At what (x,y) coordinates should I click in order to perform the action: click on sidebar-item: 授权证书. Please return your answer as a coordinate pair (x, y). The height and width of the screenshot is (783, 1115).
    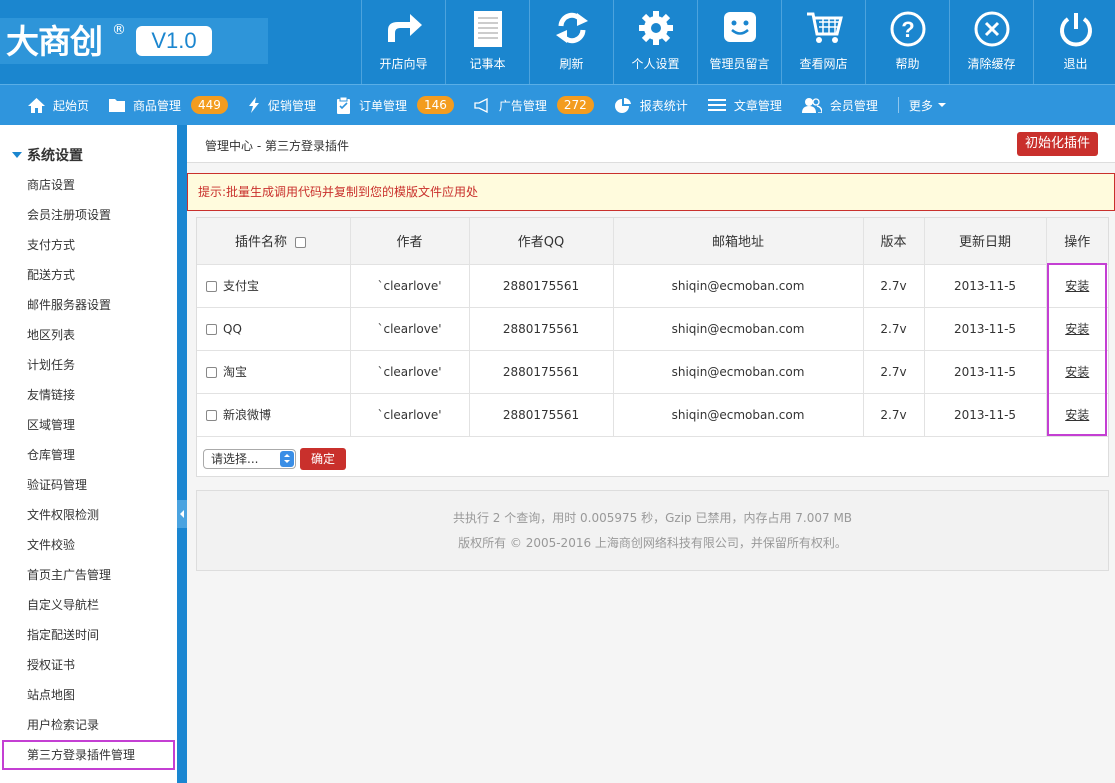
    Looking at the image, I should click on (88, 665).